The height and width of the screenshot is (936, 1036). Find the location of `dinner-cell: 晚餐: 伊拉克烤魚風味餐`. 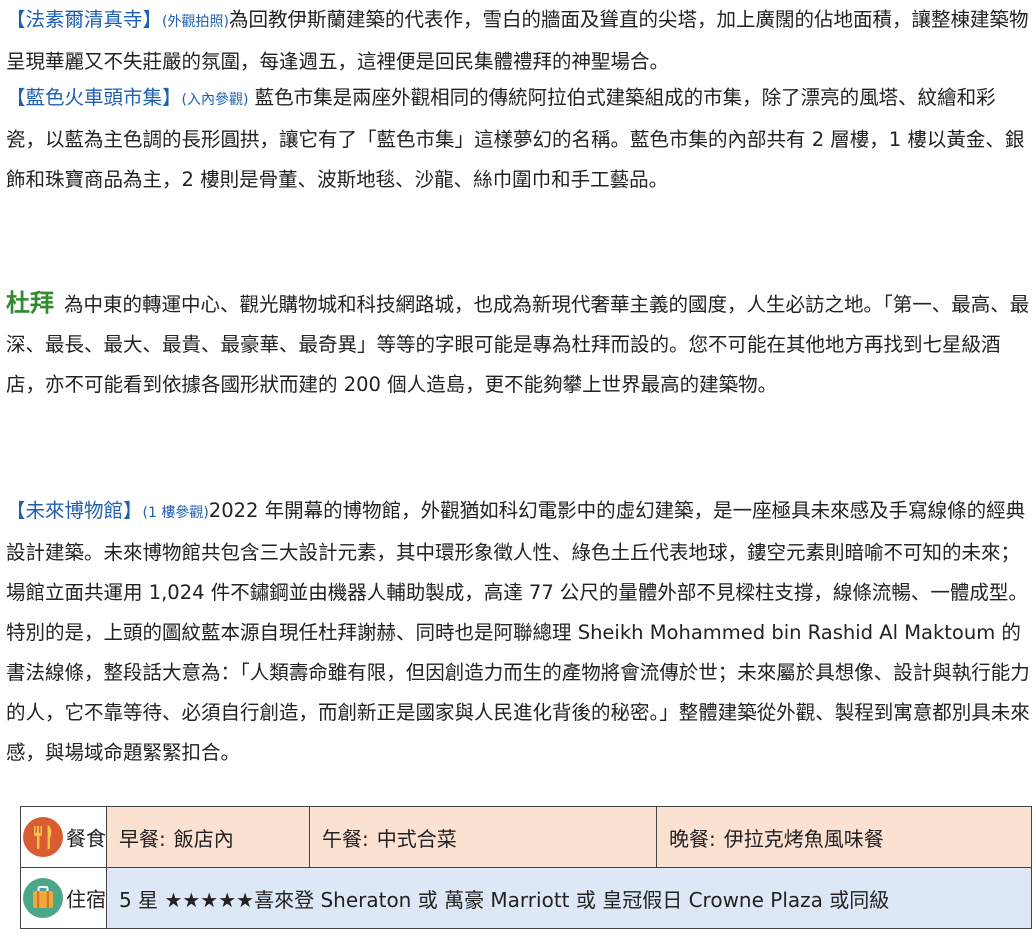

dinner-cell: 晚餐: 伊拉克烤魚風味餐 is located at coordinates (844, 837).